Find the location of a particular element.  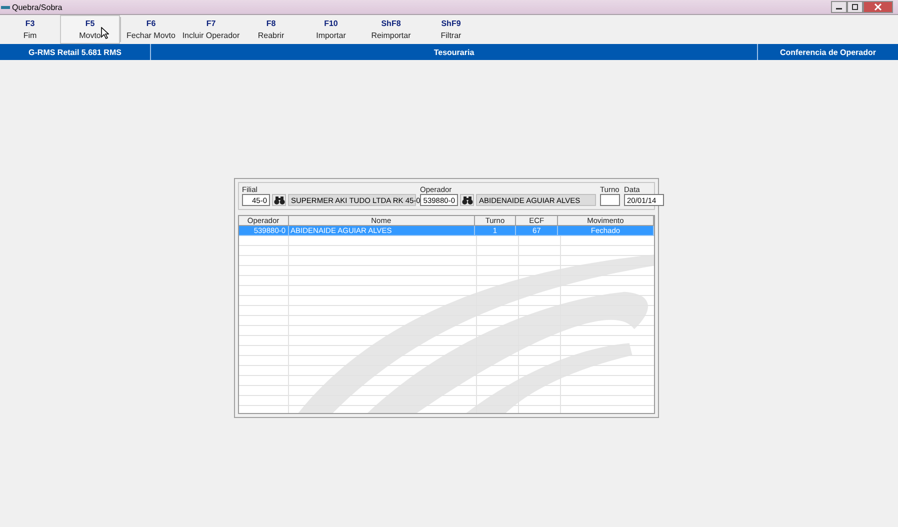

toolbar-button: F10 Importar is located at coordinates (331, 29).